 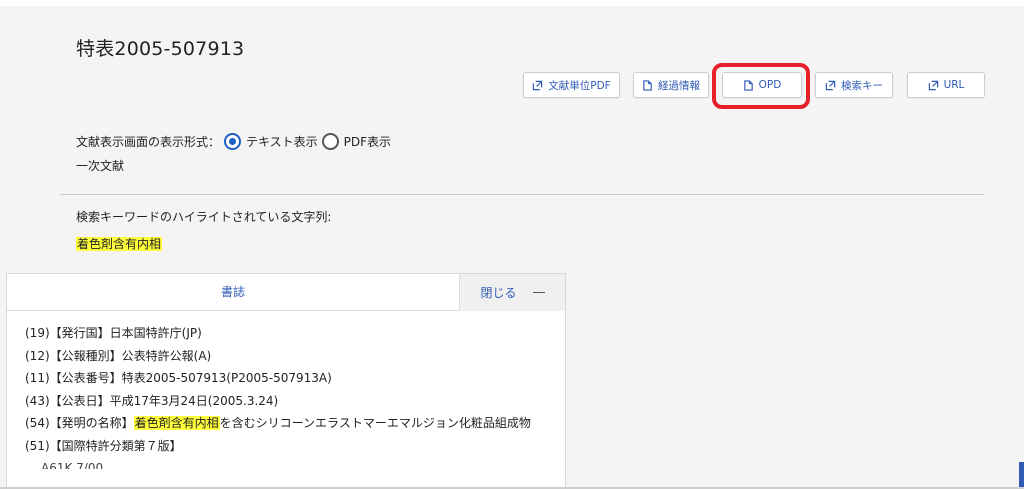 I want to click on corner-indicator, so click(x=1021, y=475).